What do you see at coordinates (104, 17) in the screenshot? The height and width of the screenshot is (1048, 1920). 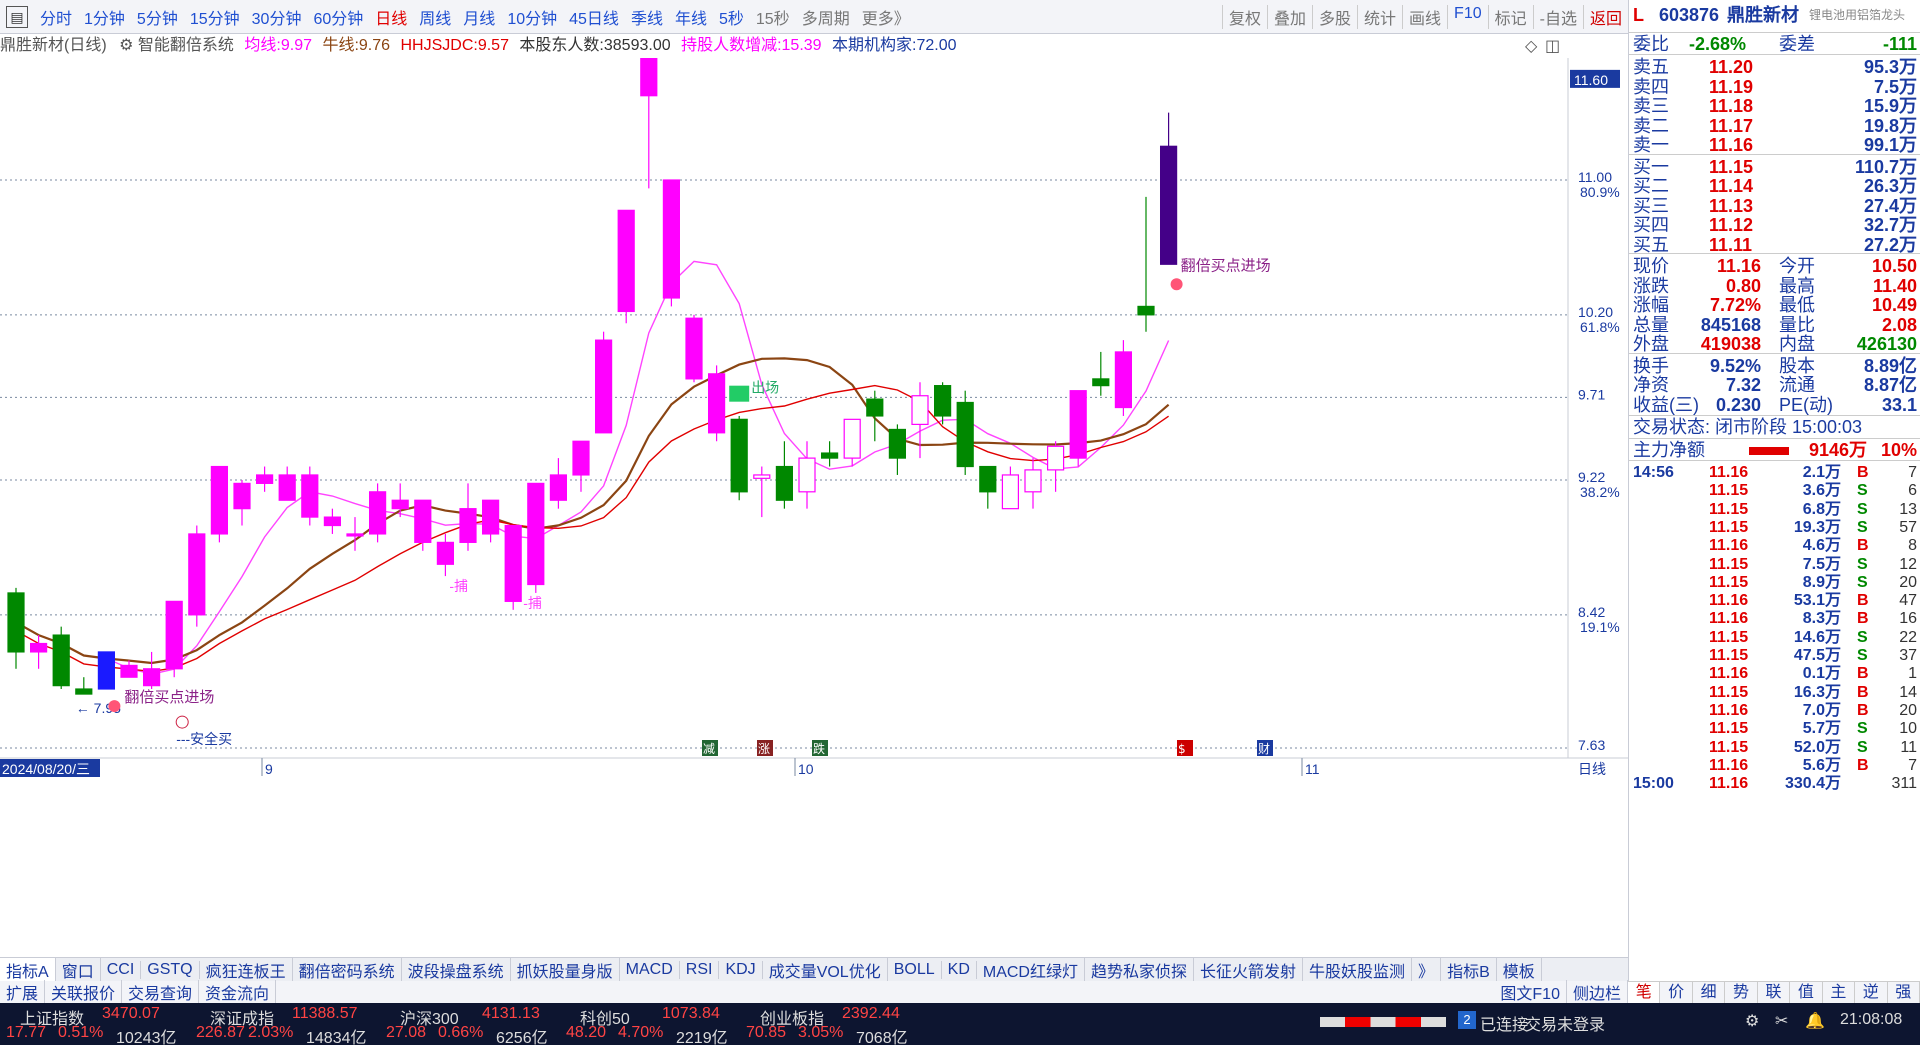 I see `period-1: 1分钟` at bounding box center [104, 17].